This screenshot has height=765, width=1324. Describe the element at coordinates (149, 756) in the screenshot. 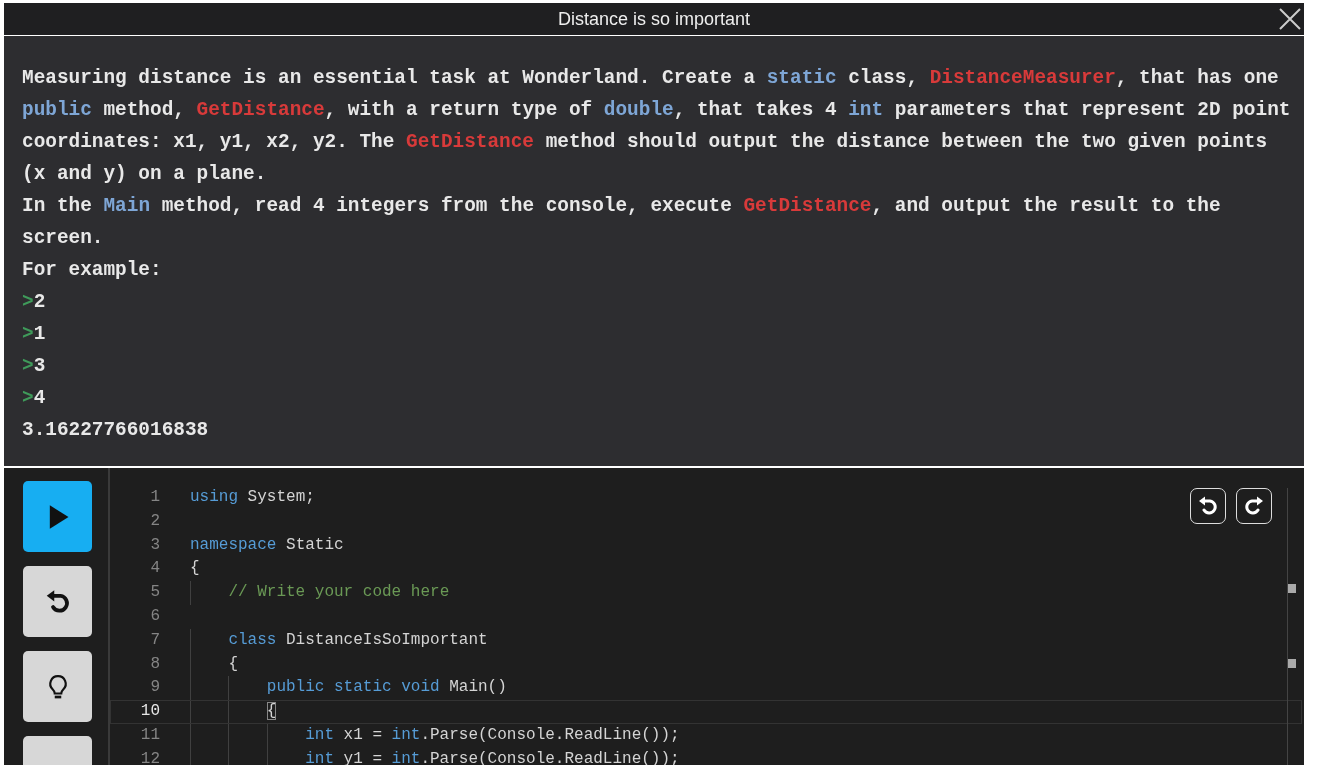

I see `line-number: 12` at that location.